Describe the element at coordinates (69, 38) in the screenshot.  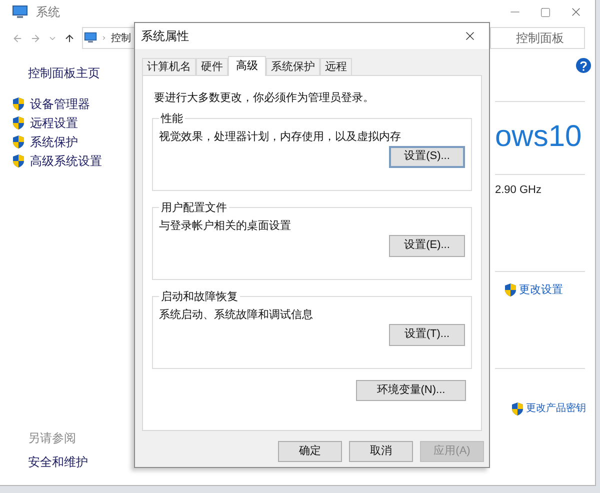
I see `up-icon` at that location.